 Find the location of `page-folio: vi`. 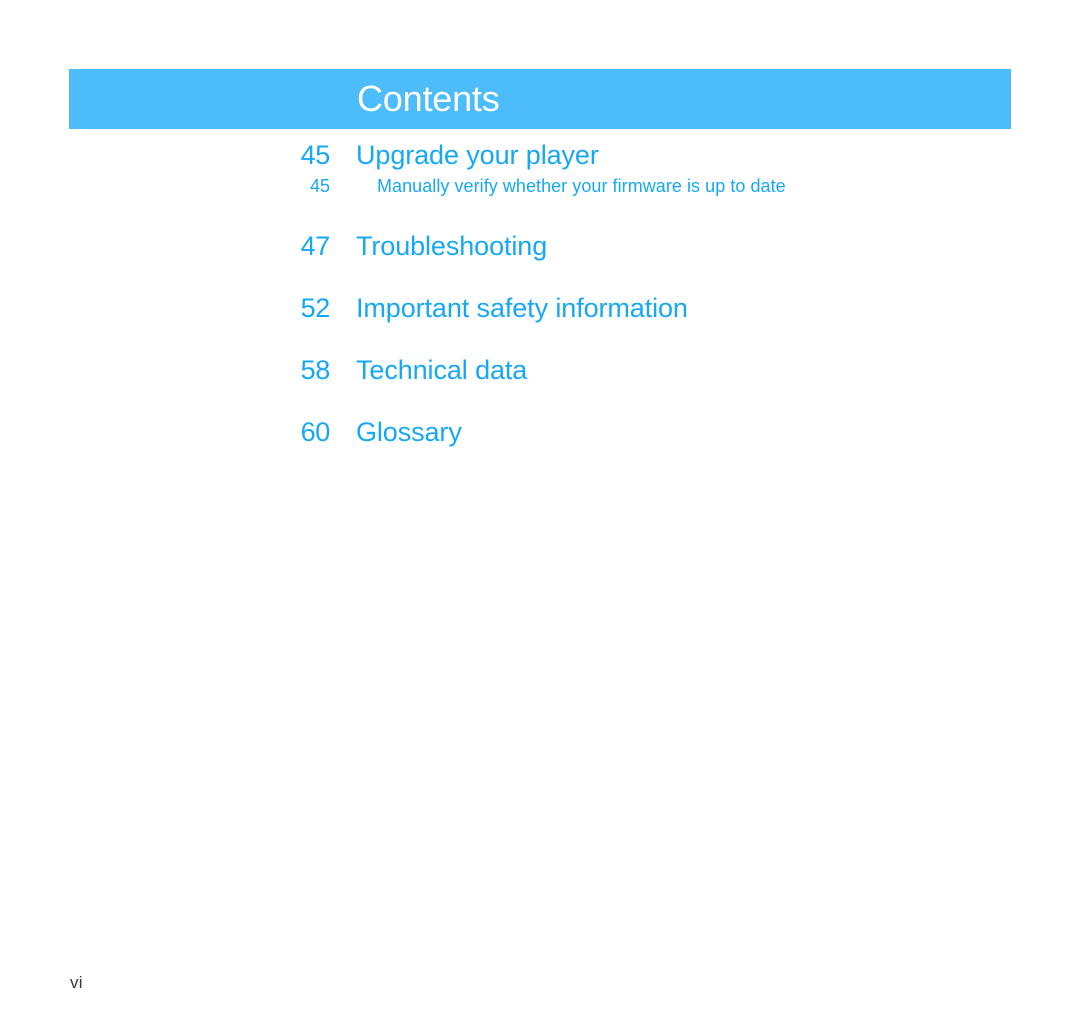

page-folio: vi is located at coordinates (76, 982).